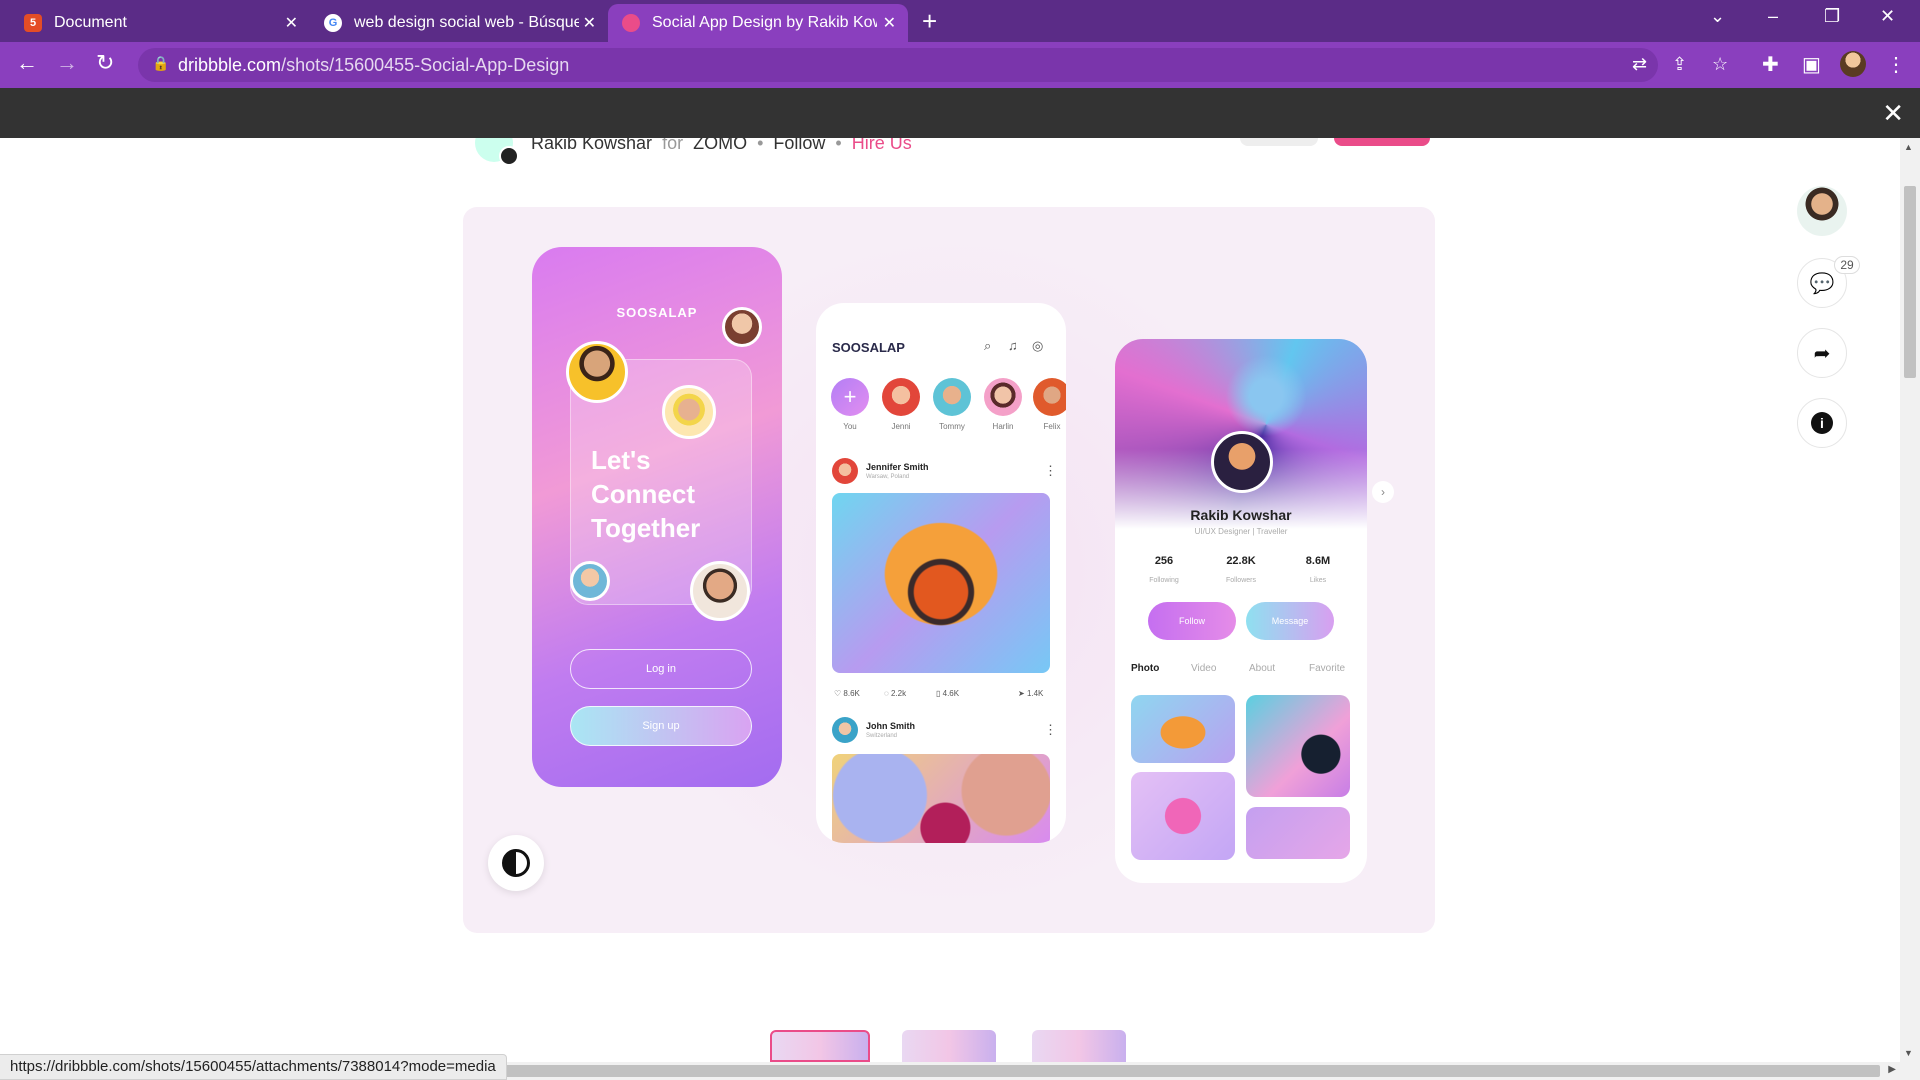 This screenshot has width=1920, height=1080. I want to click on kpi-followers: 22.8K Followers, so click(1241, 569).